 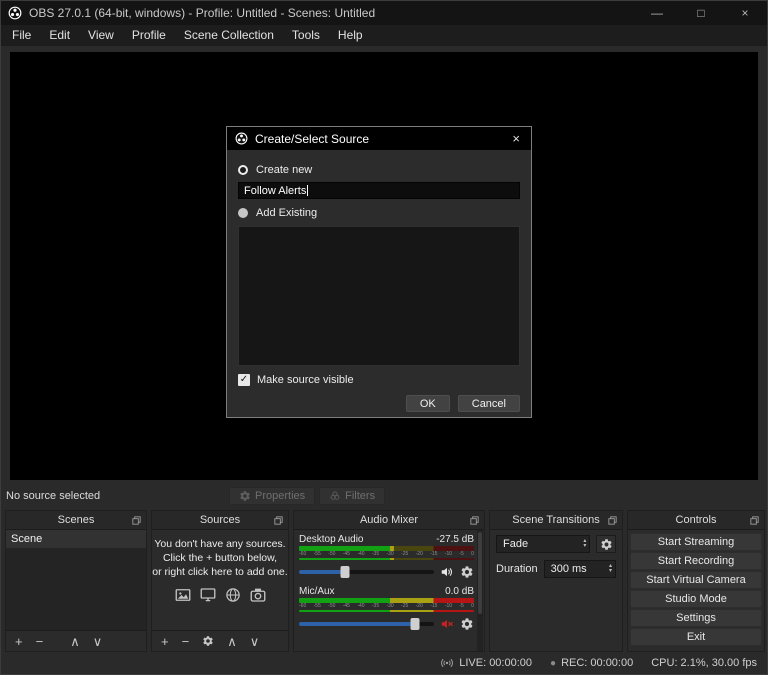 I want to click on rec-status: ● REC: 00:00:00, so click(x=591, y=663).